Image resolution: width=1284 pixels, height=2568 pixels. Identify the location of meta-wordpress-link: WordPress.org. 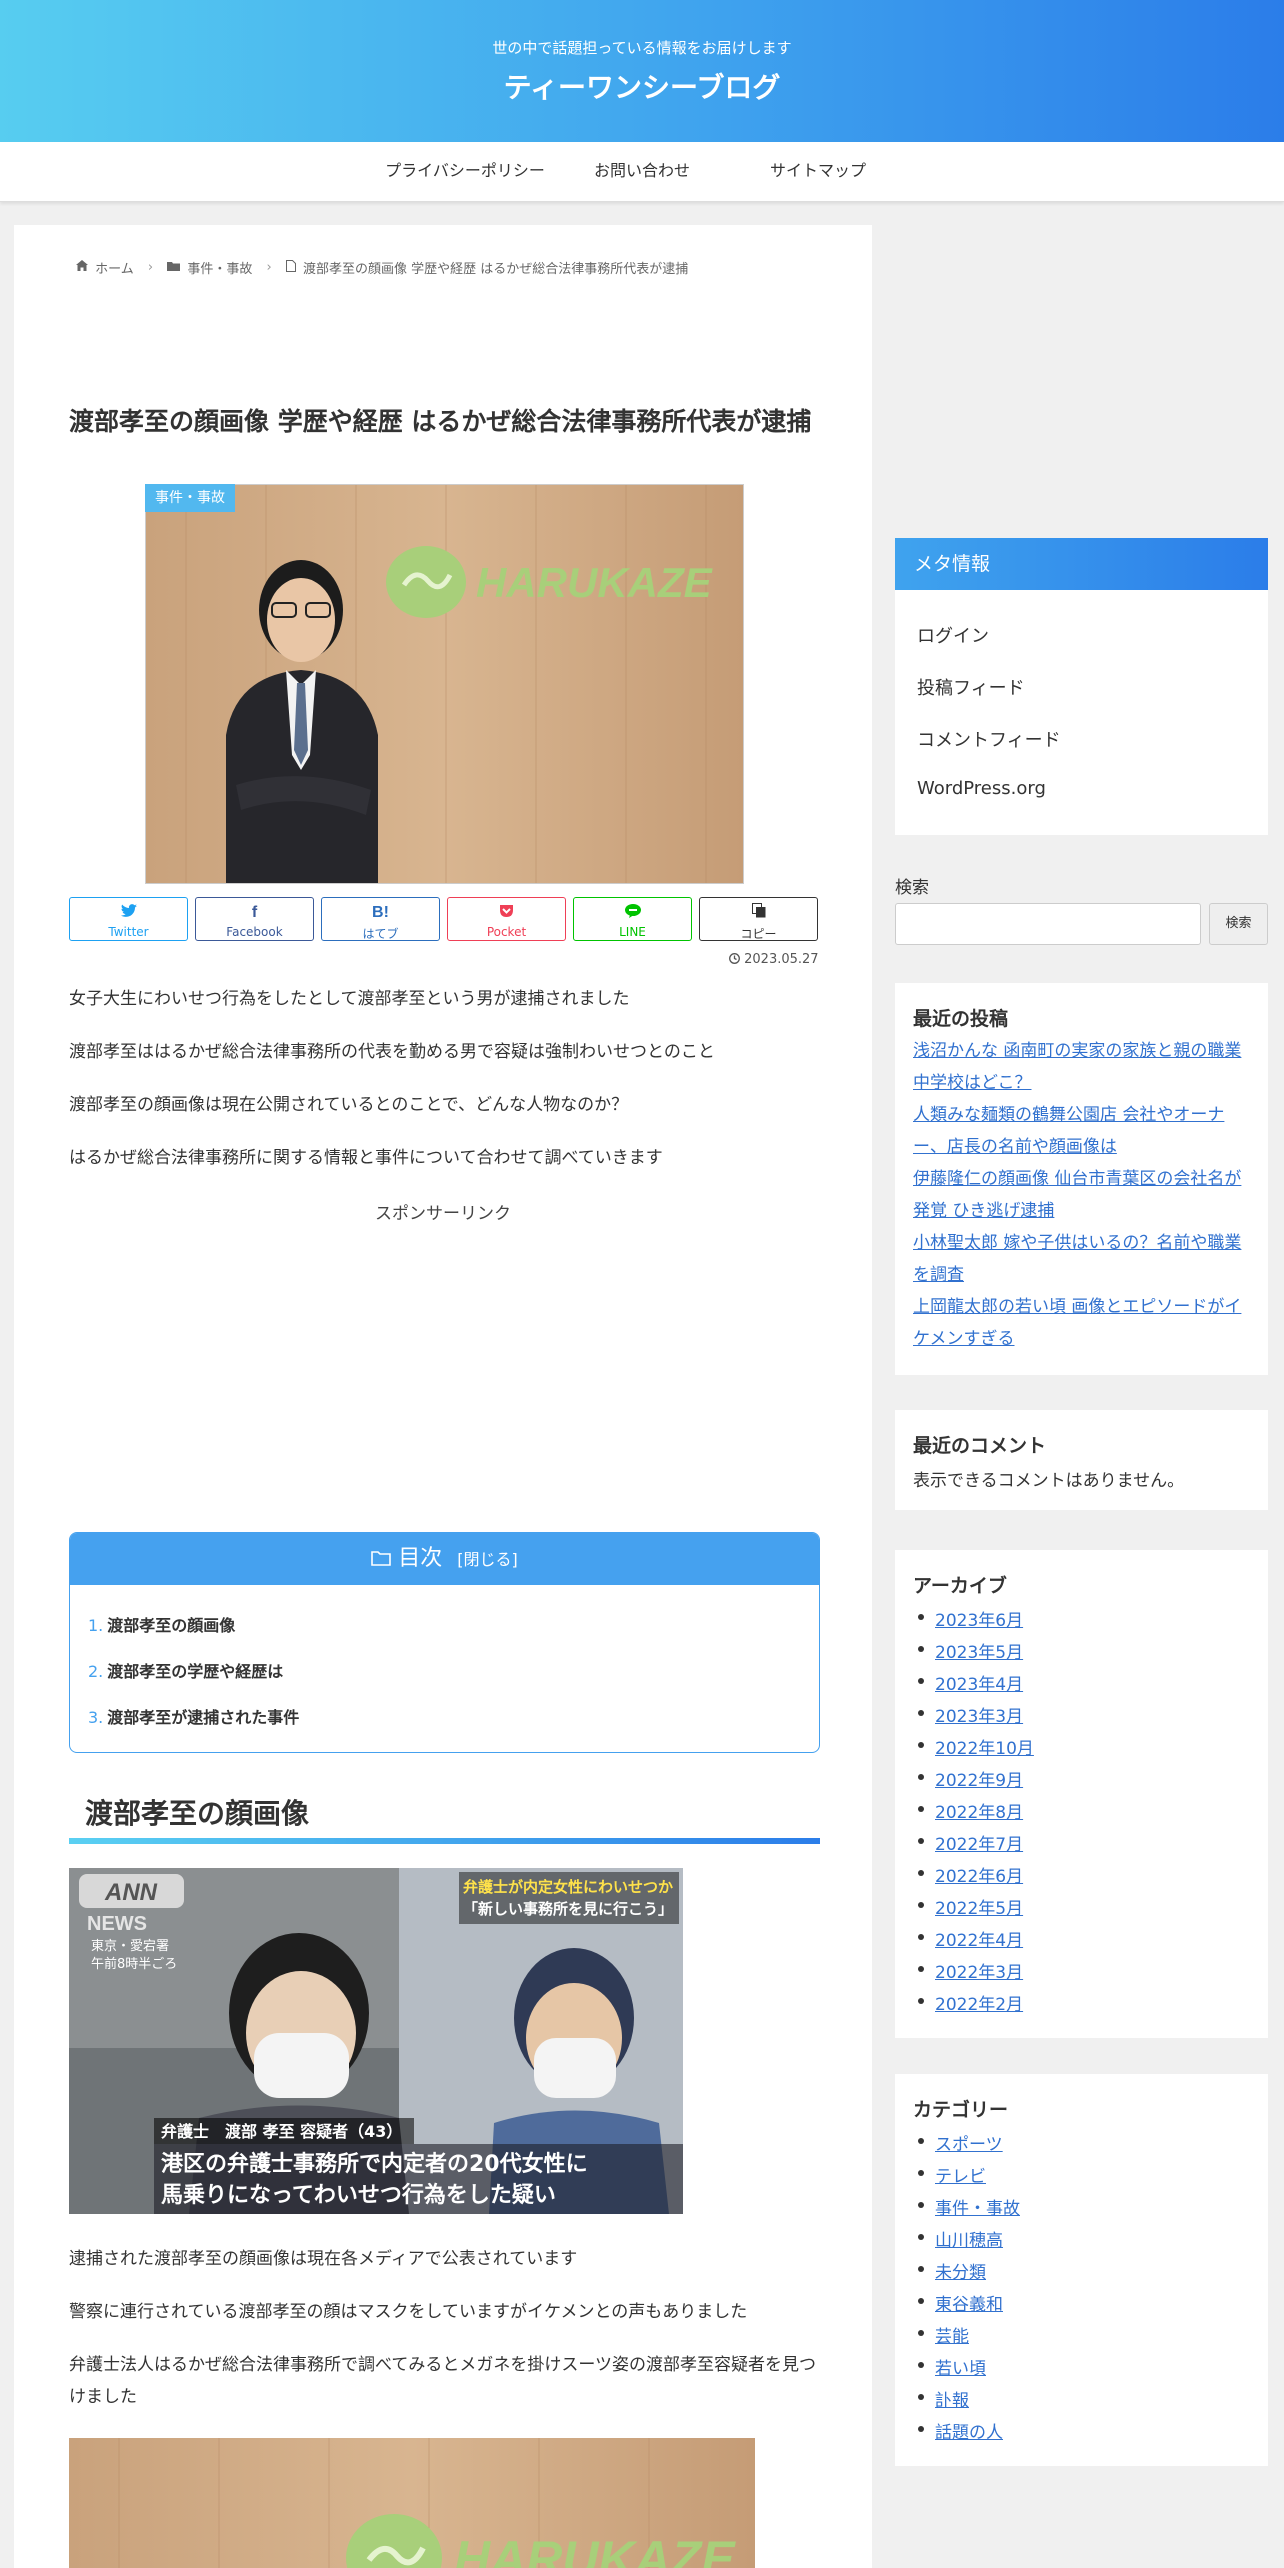
(981, 788).